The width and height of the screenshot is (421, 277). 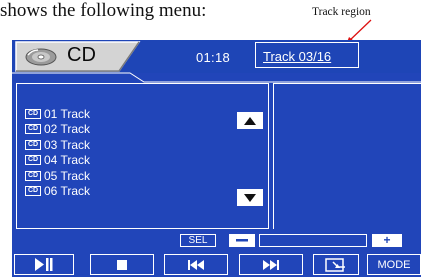 I want to click on track-name: 02 Track, so click(x=67, y=129).